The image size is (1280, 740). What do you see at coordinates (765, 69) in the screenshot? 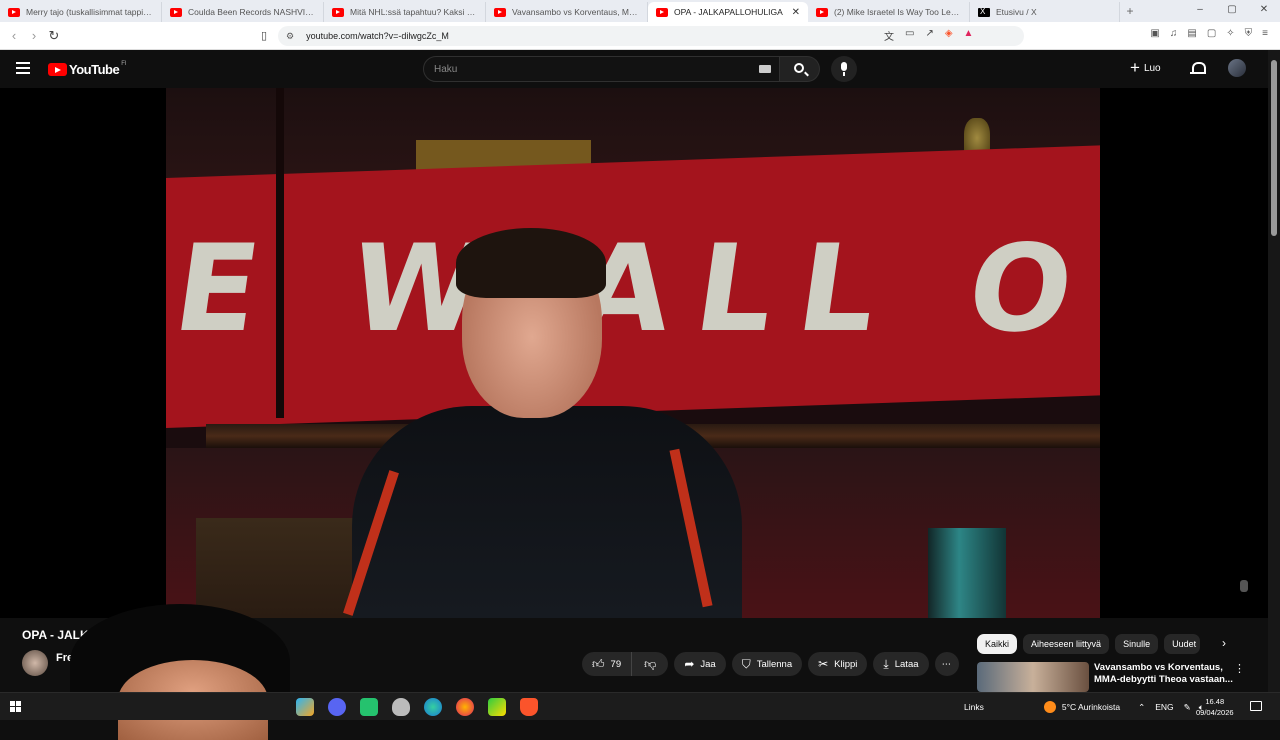
I see `keyboard-icon` at bounding box center [765, 69].